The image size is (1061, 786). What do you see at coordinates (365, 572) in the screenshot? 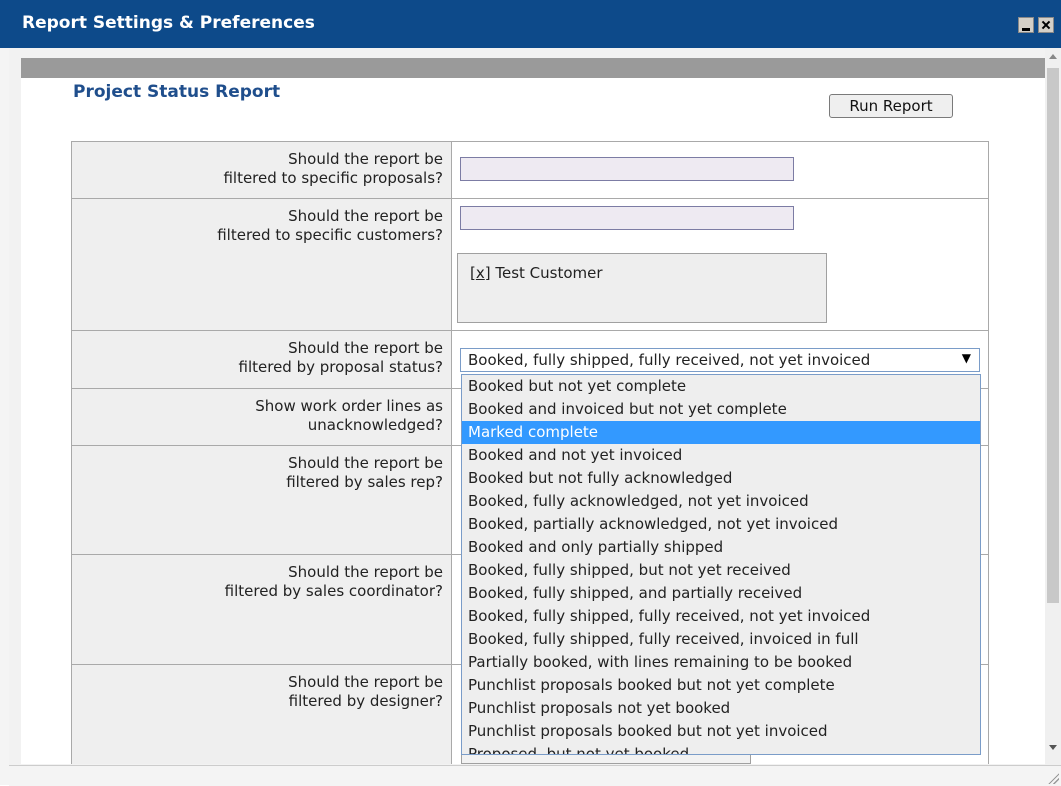
I see `sales-coordinator-label-line1: Should the report be` at bounding box center [365, 572].